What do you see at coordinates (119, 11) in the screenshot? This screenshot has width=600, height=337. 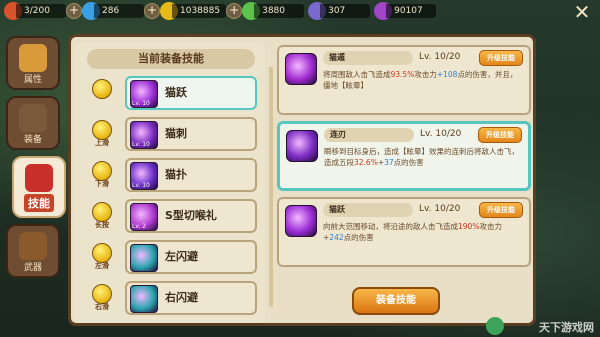 I see `resource-value: 286` at bounding box center [119, 11].